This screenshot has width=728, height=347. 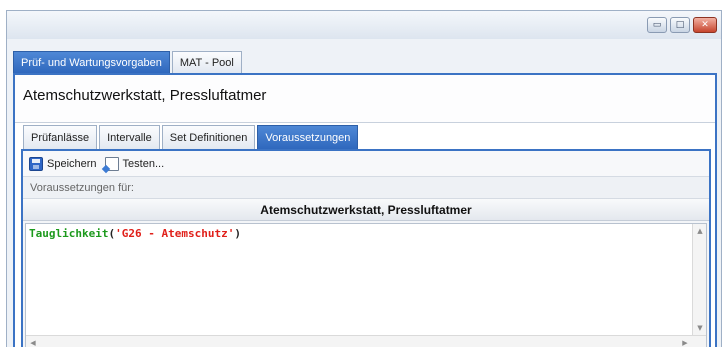 What do you see at coordinates (685, 341) in the screenshot?
I see `scroll-right-arrow-icon: ▶` at bounding box center [685, 341].